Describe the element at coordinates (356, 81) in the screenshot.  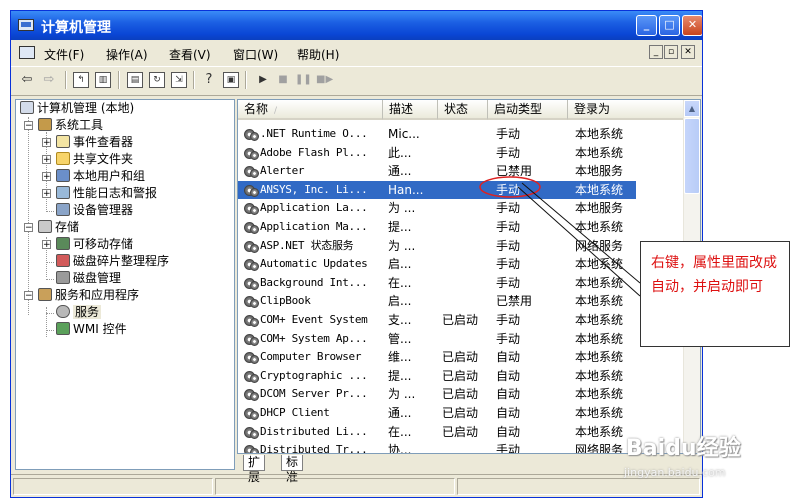
I see `toolbar: ⇦ ⇨ ↰ ▥ ▤ ↻ ⇲ ? ▣ ▶ ■ ❚❚ ■▶` at that location.